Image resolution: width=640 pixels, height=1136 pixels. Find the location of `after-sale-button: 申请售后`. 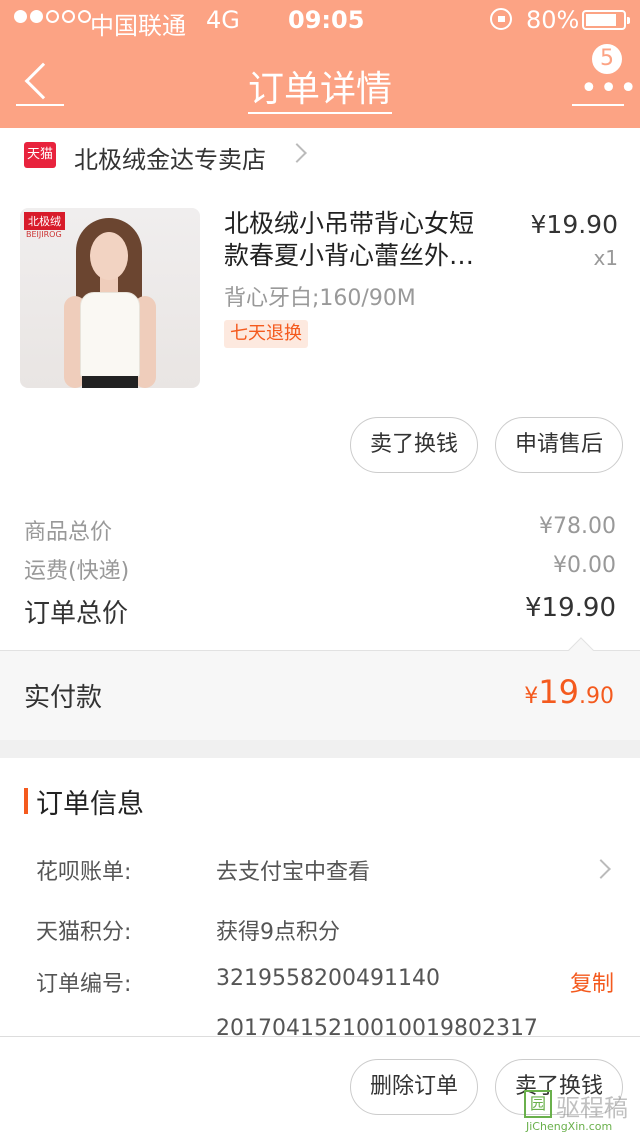

after-sale-button: 申请售后 is located at coordinates (559, 445).